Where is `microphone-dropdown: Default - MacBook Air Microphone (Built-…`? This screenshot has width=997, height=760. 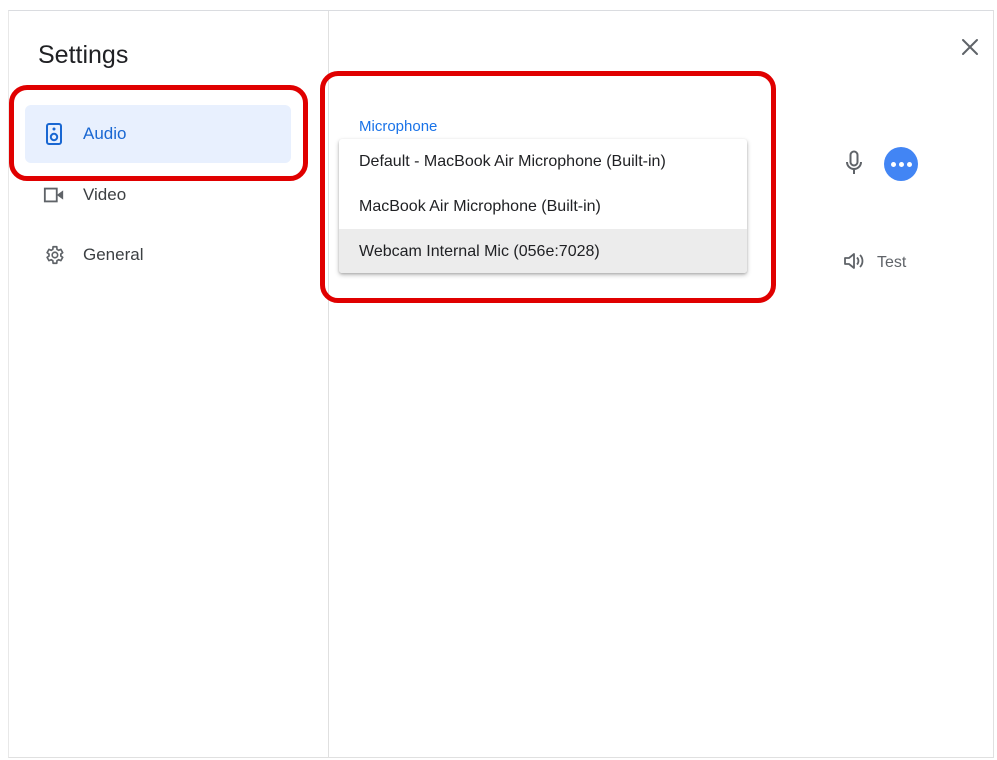
microphone-dropdown: Default - MacBook Air Microphone (Built-… is located at coordinates (543, 206).